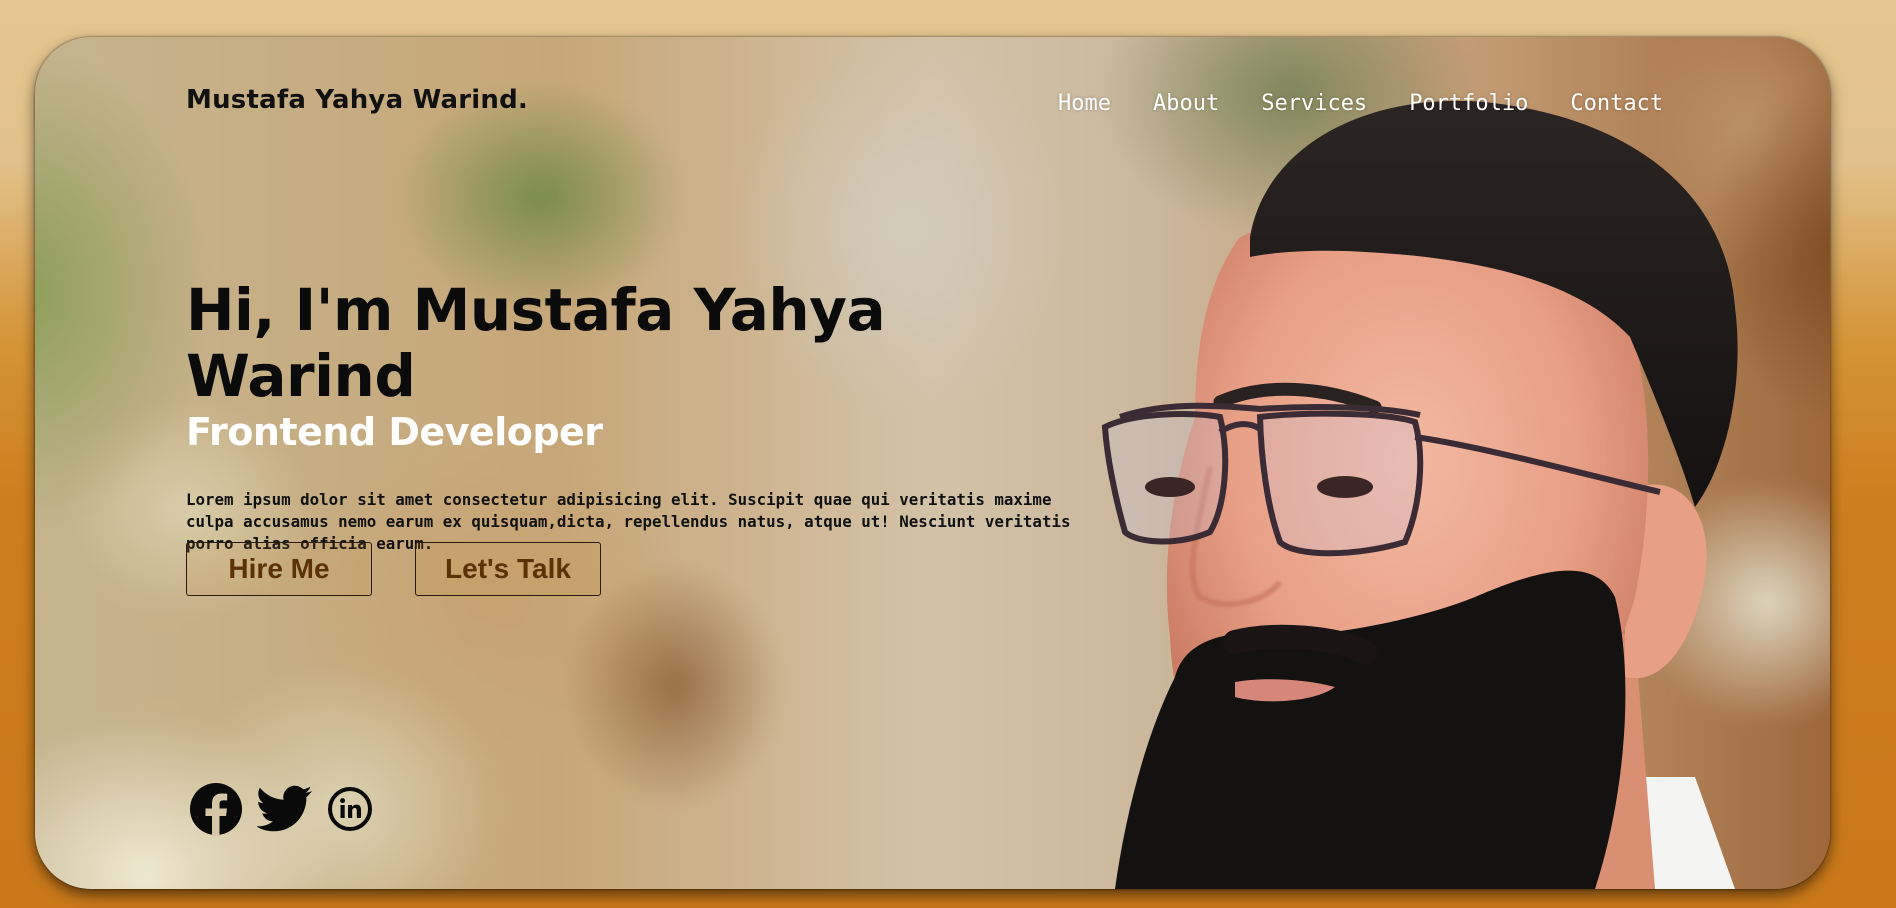 This screenshot has width=1896, height=908. What do you see at coordinates (350, 811) in the screenshot?
I see `linkedin-icon` at bounding box center [350, 811].